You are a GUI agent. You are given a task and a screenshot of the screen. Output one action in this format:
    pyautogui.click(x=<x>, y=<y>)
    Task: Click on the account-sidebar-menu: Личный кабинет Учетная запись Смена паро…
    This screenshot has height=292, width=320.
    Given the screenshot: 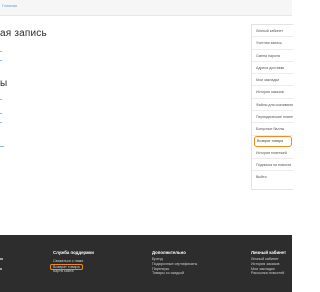 What is the action you would take?
    pyautogui.click(x=272, y=107)
    